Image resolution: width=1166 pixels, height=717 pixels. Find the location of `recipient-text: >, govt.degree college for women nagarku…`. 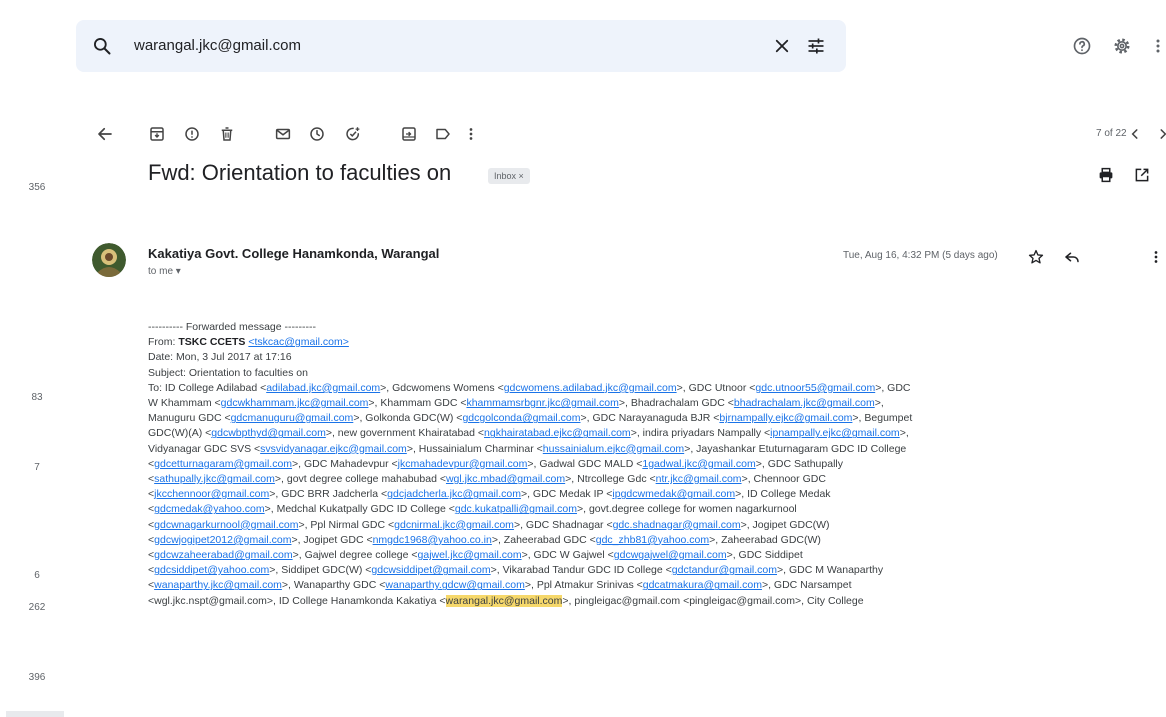

recipient-text: >, govt.degree college for women nagarku… is located at coordinates (687, 509).